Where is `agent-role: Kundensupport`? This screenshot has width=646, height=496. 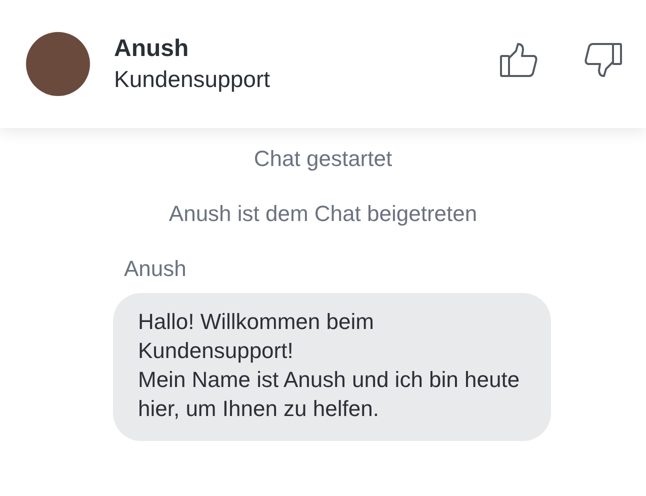 agent-role: Kundensupport is located at coordinates (192, 79).